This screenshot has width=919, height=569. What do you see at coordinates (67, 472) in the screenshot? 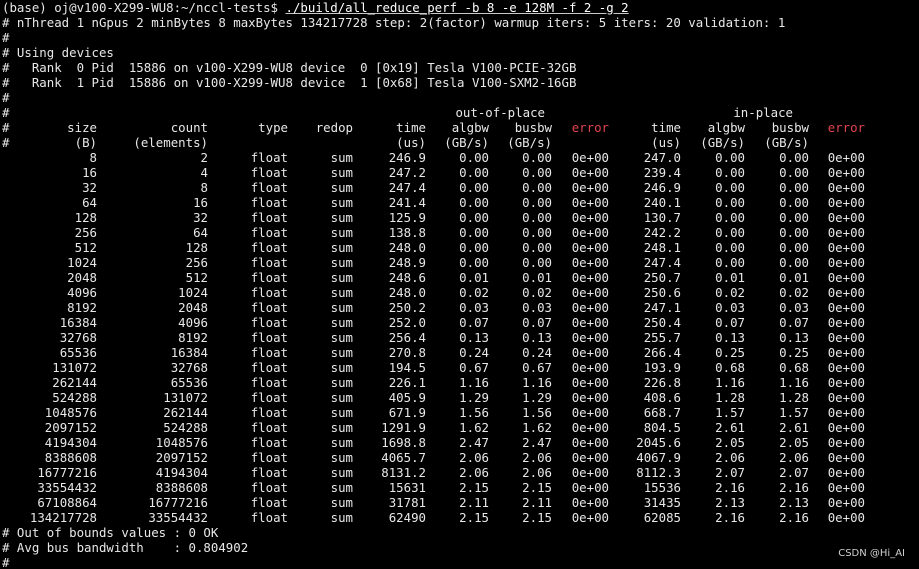
I see `table-cell: 16777216` at bounding box center [67, 472].